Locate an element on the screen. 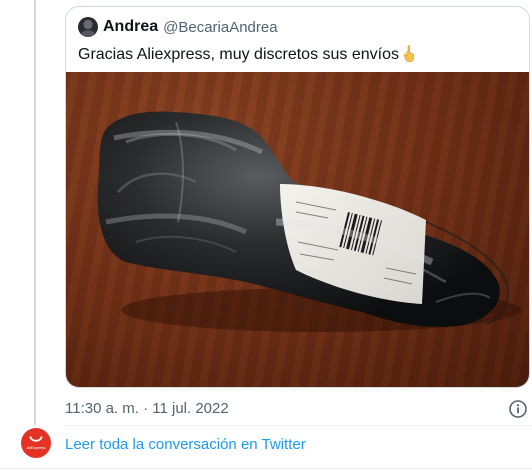 The height and width of the screenshot is (470, 532). thread-connector-line is located at coordinates (35, 212).